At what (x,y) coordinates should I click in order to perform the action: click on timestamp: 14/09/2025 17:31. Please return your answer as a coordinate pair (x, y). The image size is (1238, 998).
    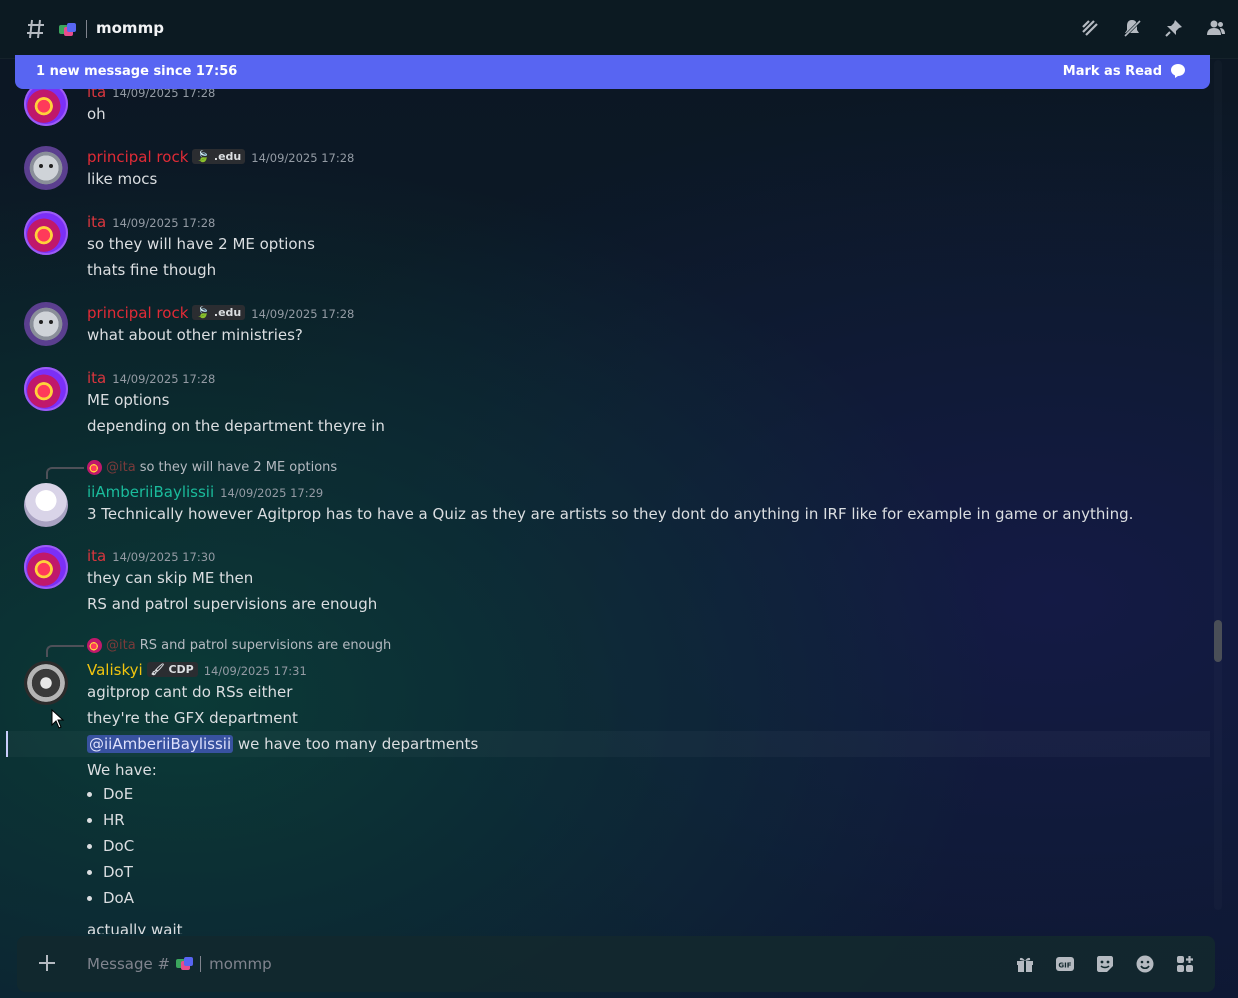
    Looking at the image, I should click on (255, 671).